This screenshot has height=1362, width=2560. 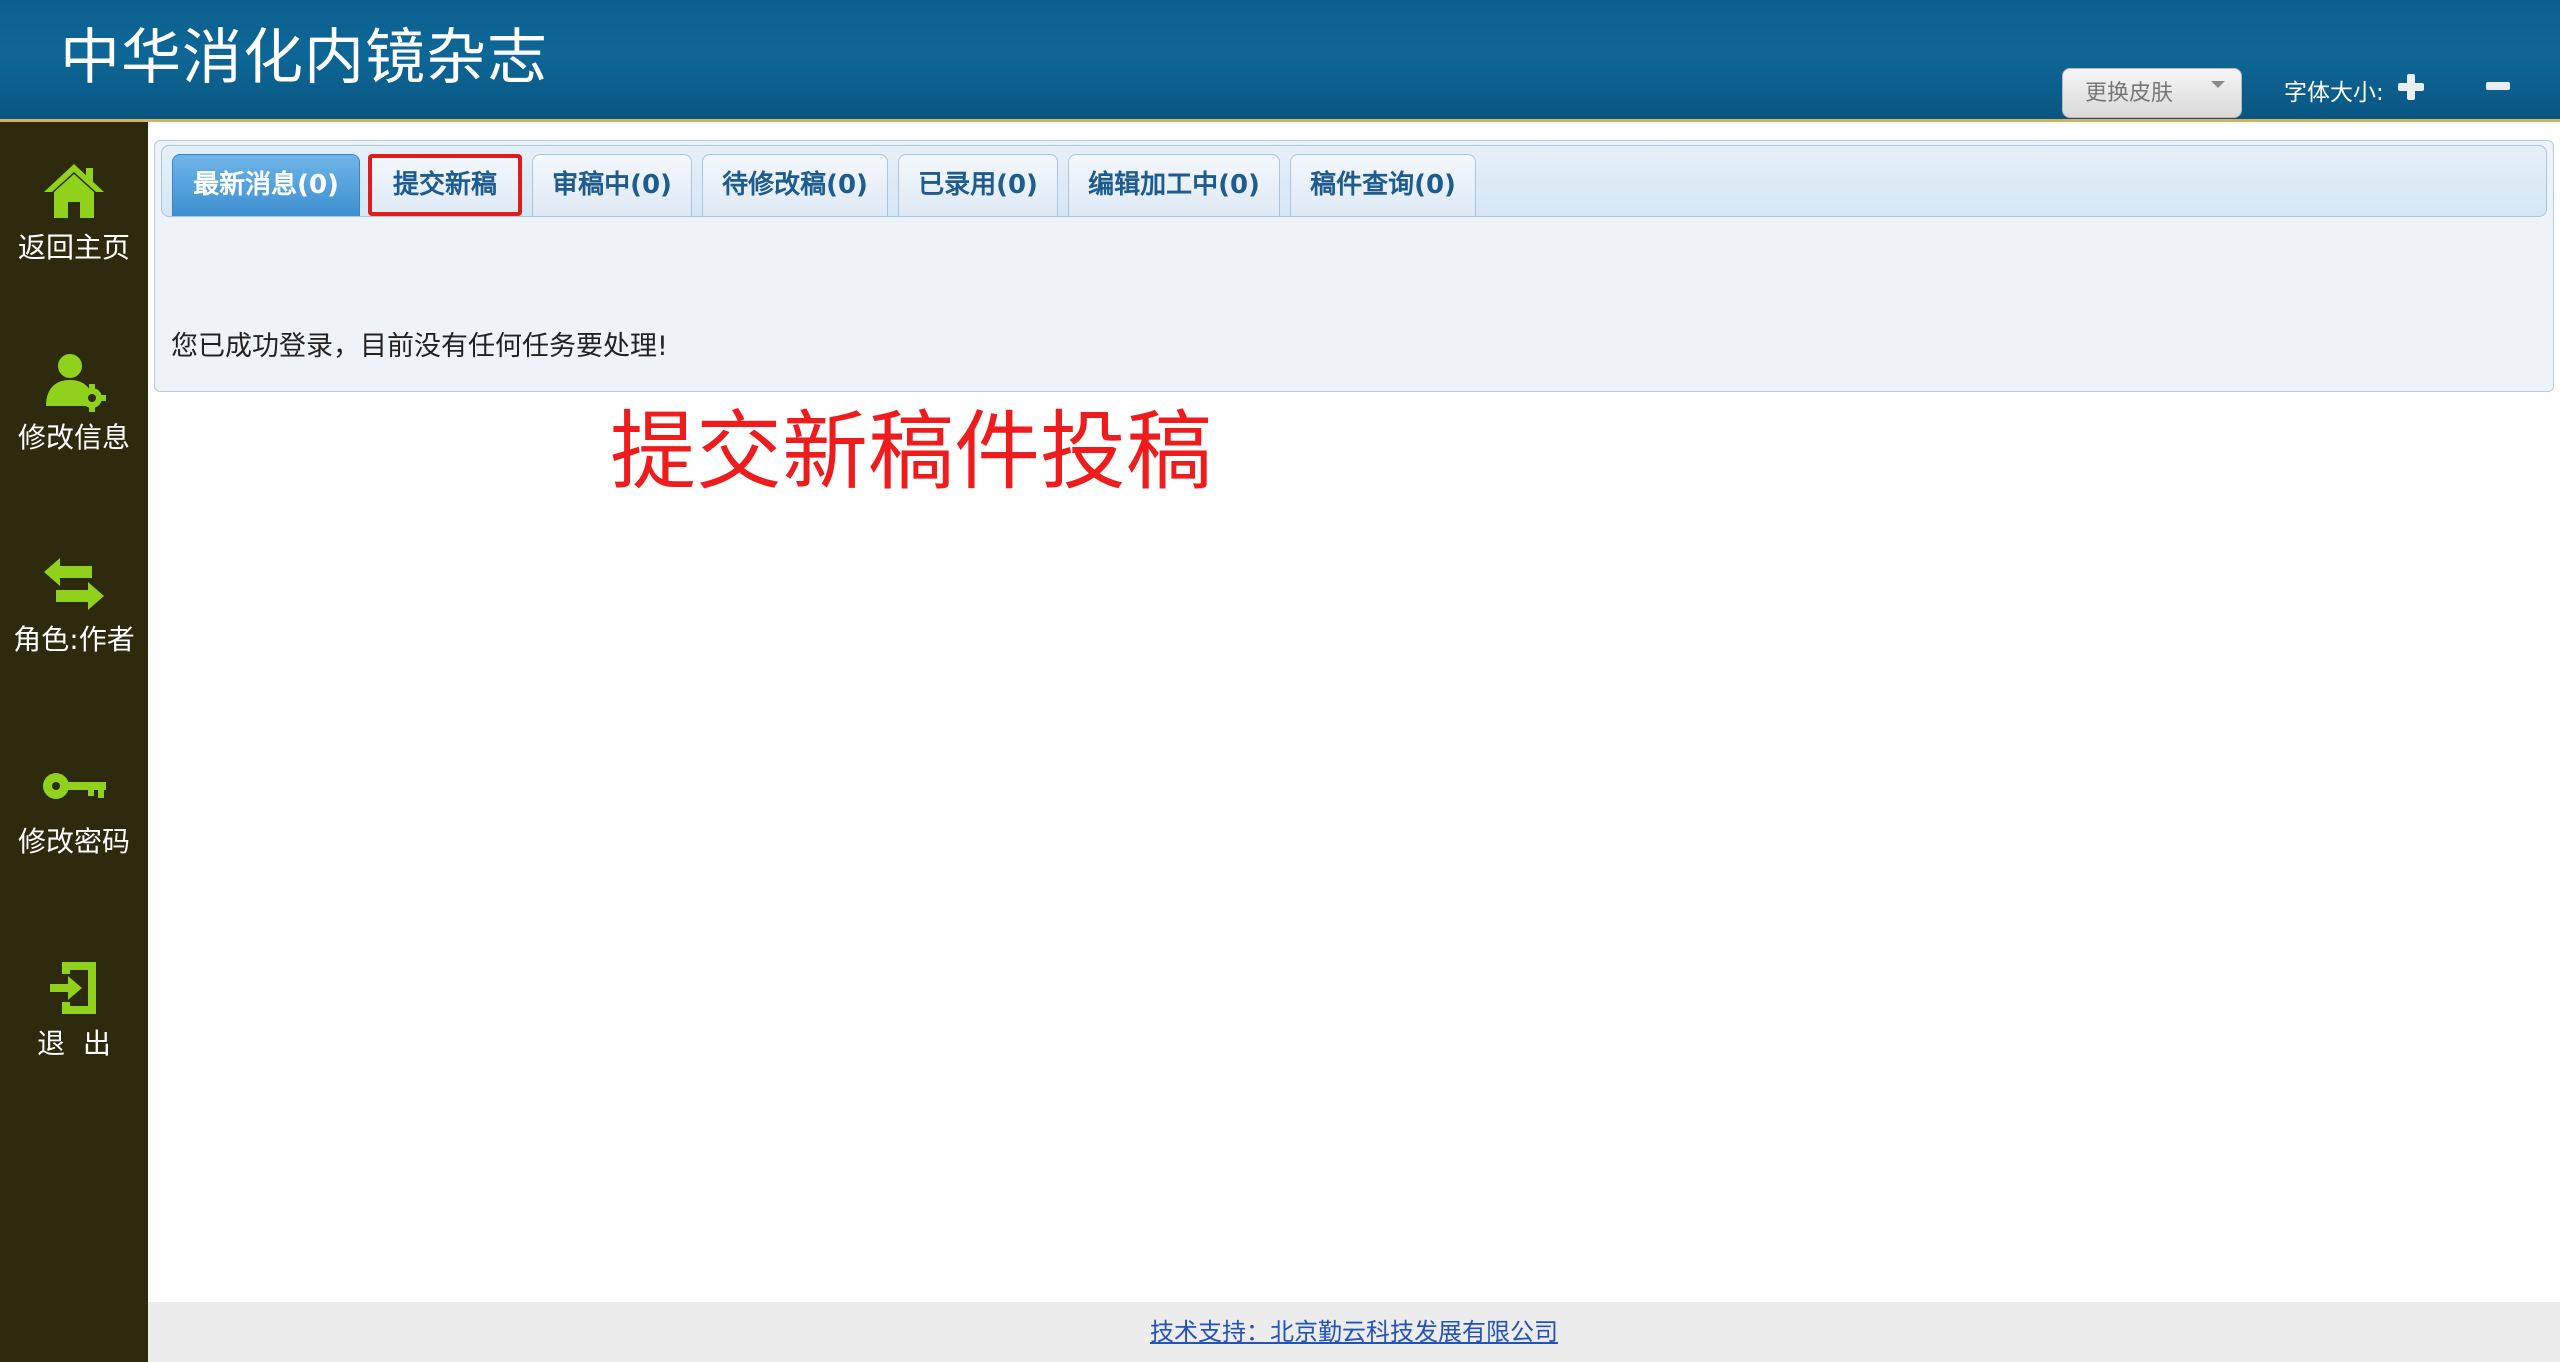 I want to click on tech-support-link: 技术支持：北京勤云科技发展有限公司, so click(x=1354, y=1332).